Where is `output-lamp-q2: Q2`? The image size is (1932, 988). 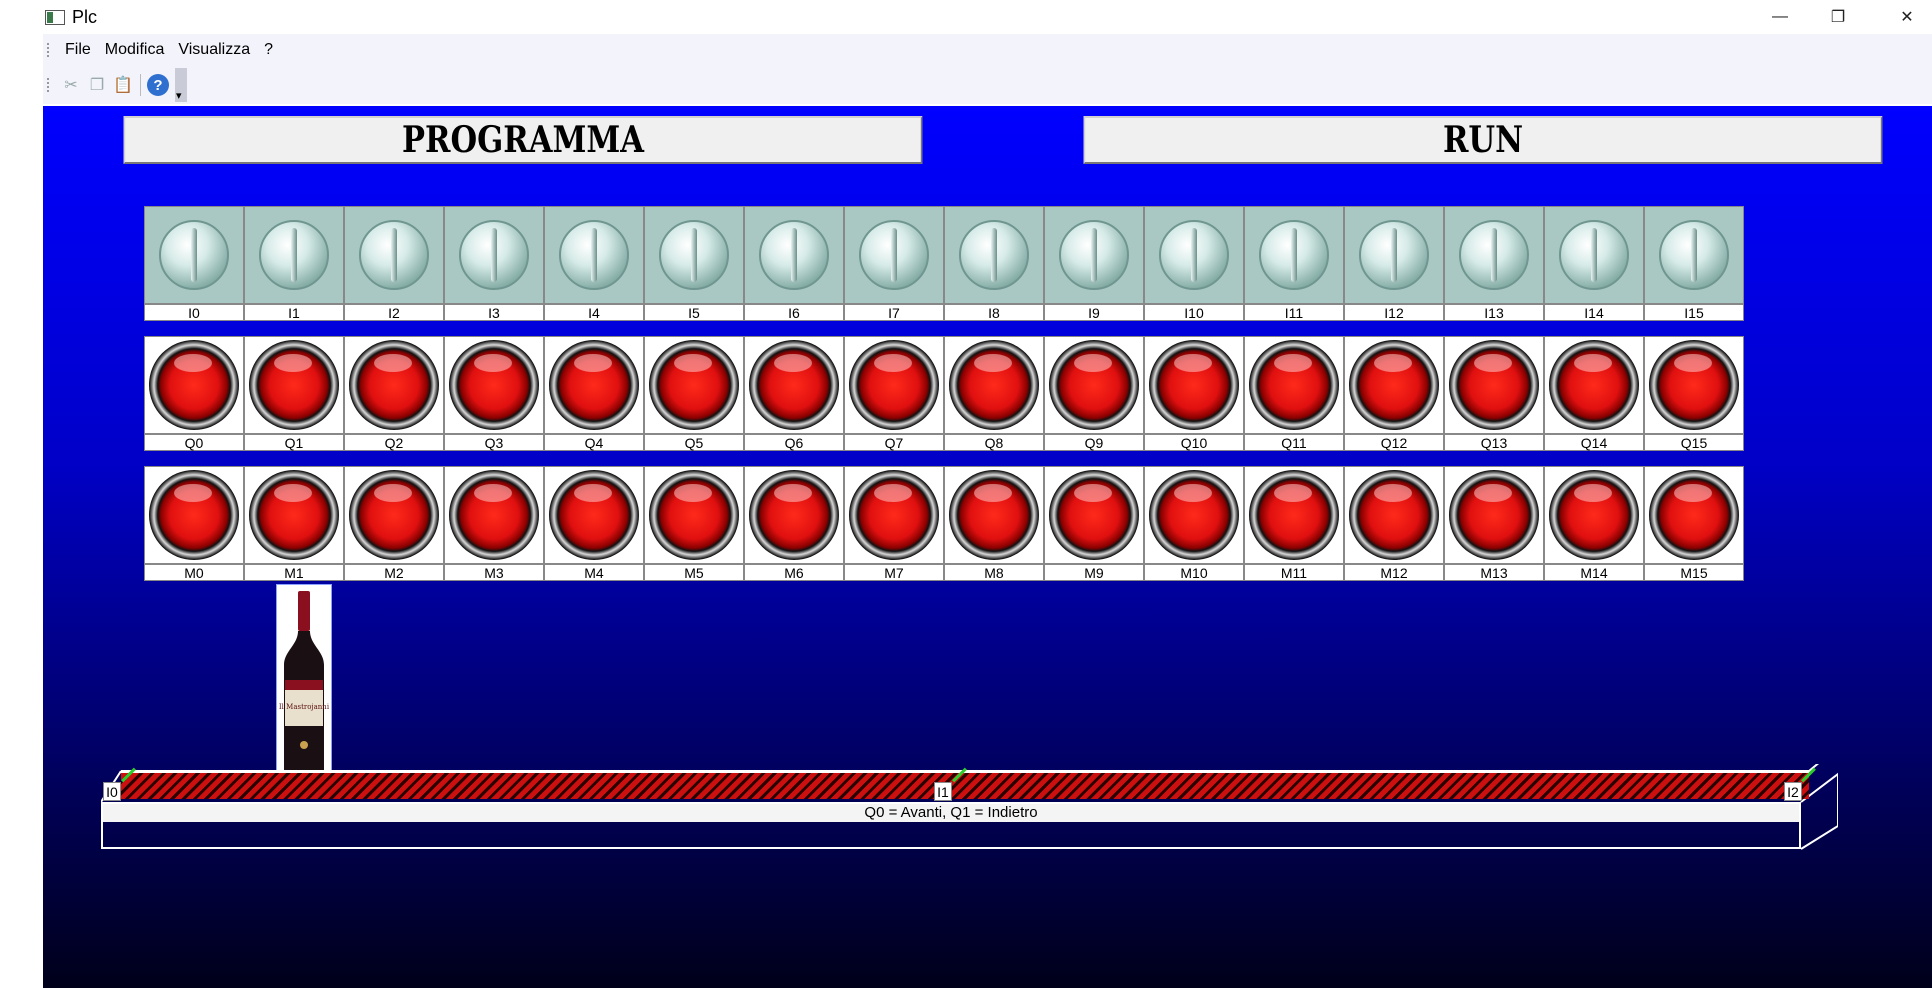 output-lamp-q2: Q2 is located at coordinates (394, 393).